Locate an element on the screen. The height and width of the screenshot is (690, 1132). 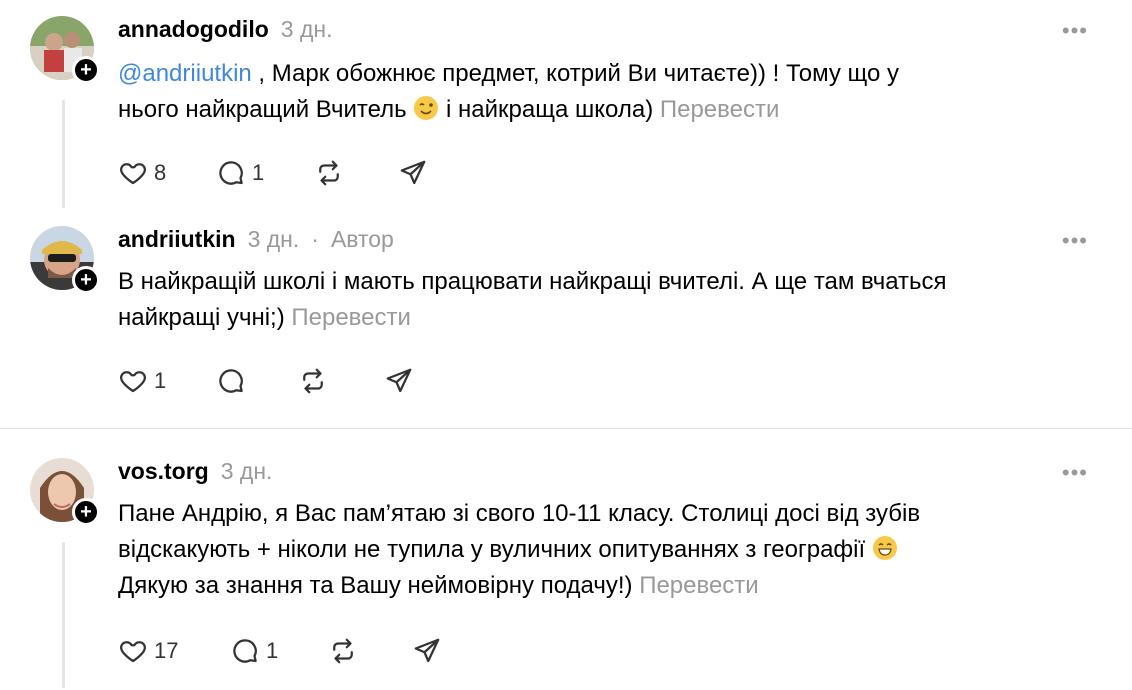
username: andriiutkin is located at coordinates (177, 239).